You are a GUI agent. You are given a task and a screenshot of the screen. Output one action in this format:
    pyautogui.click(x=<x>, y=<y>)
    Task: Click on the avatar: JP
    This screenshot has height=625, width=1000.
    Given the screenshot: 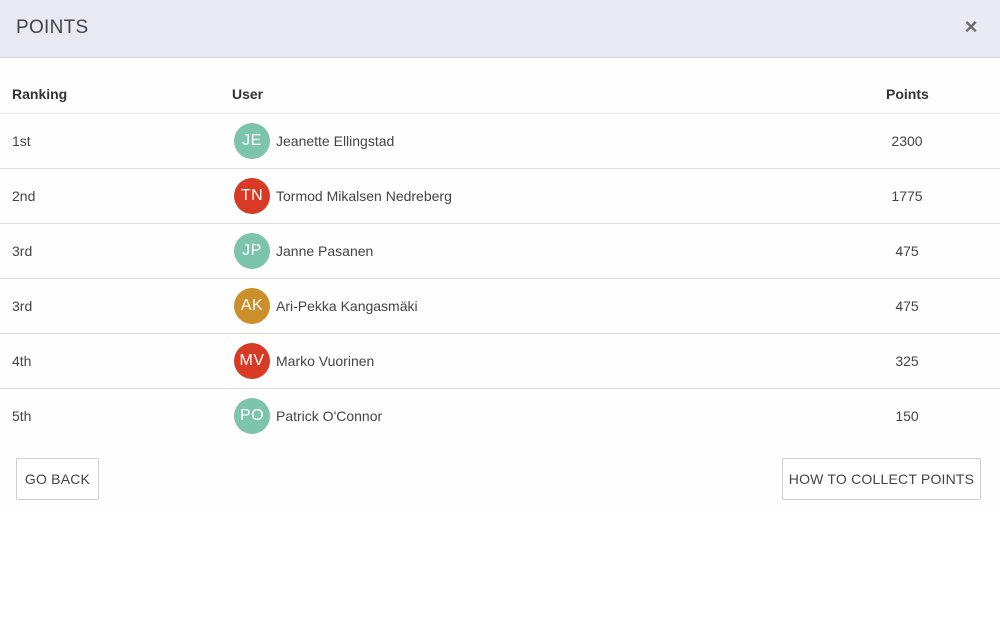 What is the action you would take?
    pyautogui.click(x=252, y=251)
    